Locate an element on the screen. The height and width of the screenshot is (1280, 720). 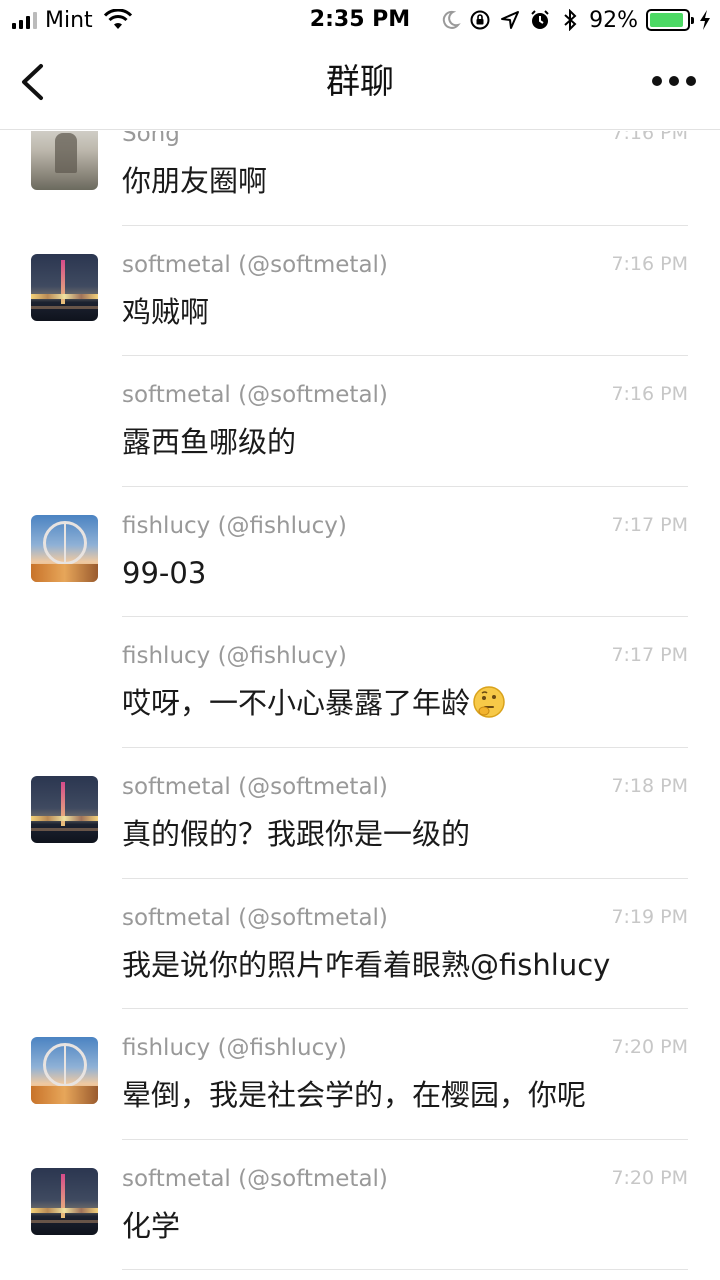
message-text-content: 哎呀，一不小心暴露了年龄 is located at coordinates (296, 703).